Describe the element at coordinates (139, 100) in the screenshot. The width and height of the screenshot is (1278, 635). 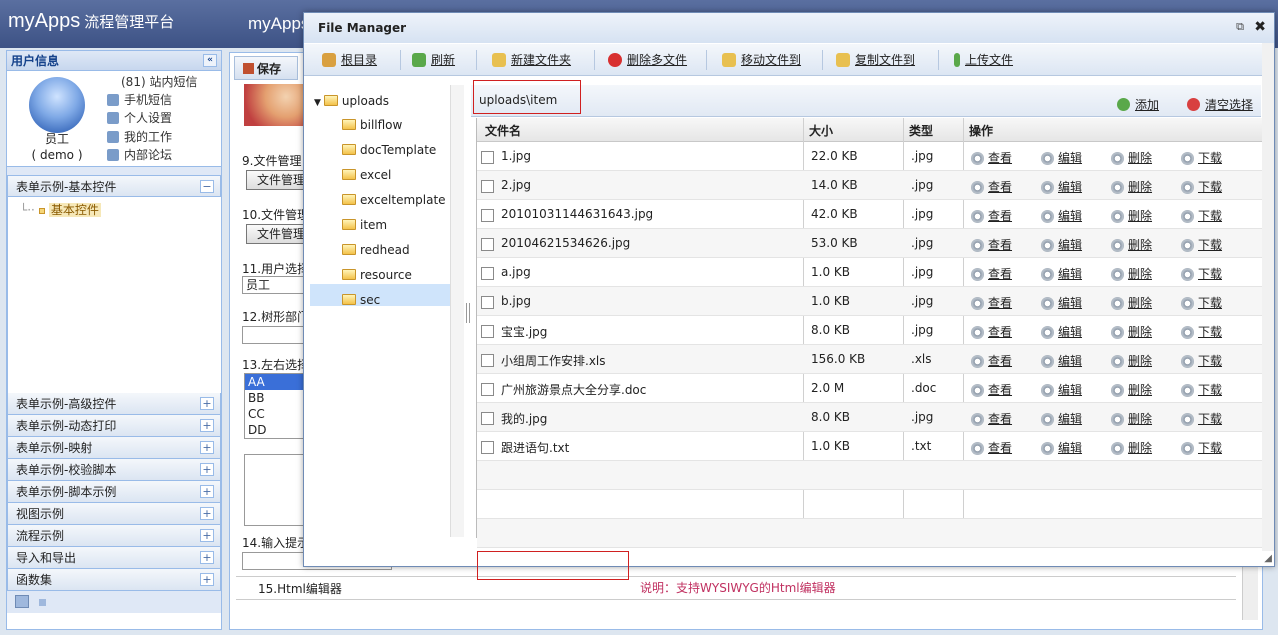
I see `link-sms: 手机短信` at that location.